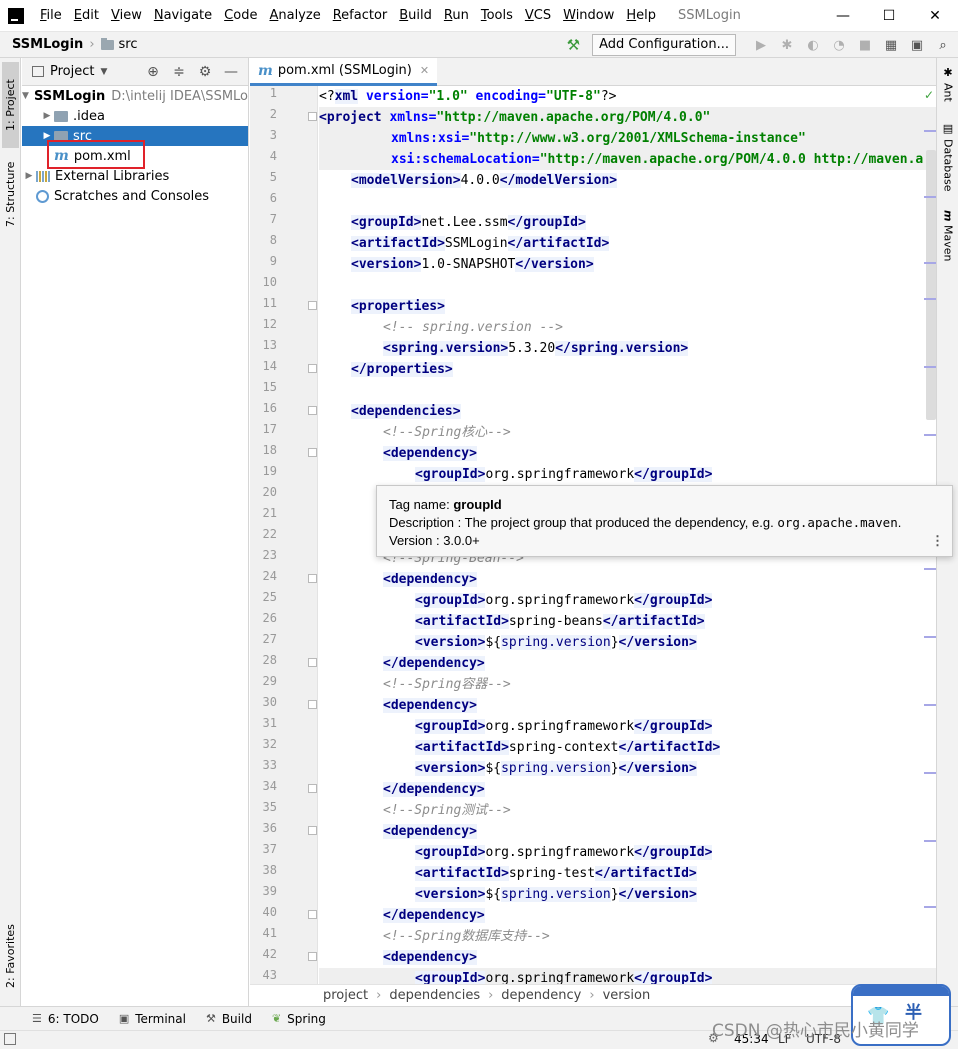 This screenshot has width=958, height=1049. What do you see at coordinates (627, 474) in the screenshot?
I see `code-line-19: <groupId>org.springframework</groupId>` at bounding box center [627, 474].